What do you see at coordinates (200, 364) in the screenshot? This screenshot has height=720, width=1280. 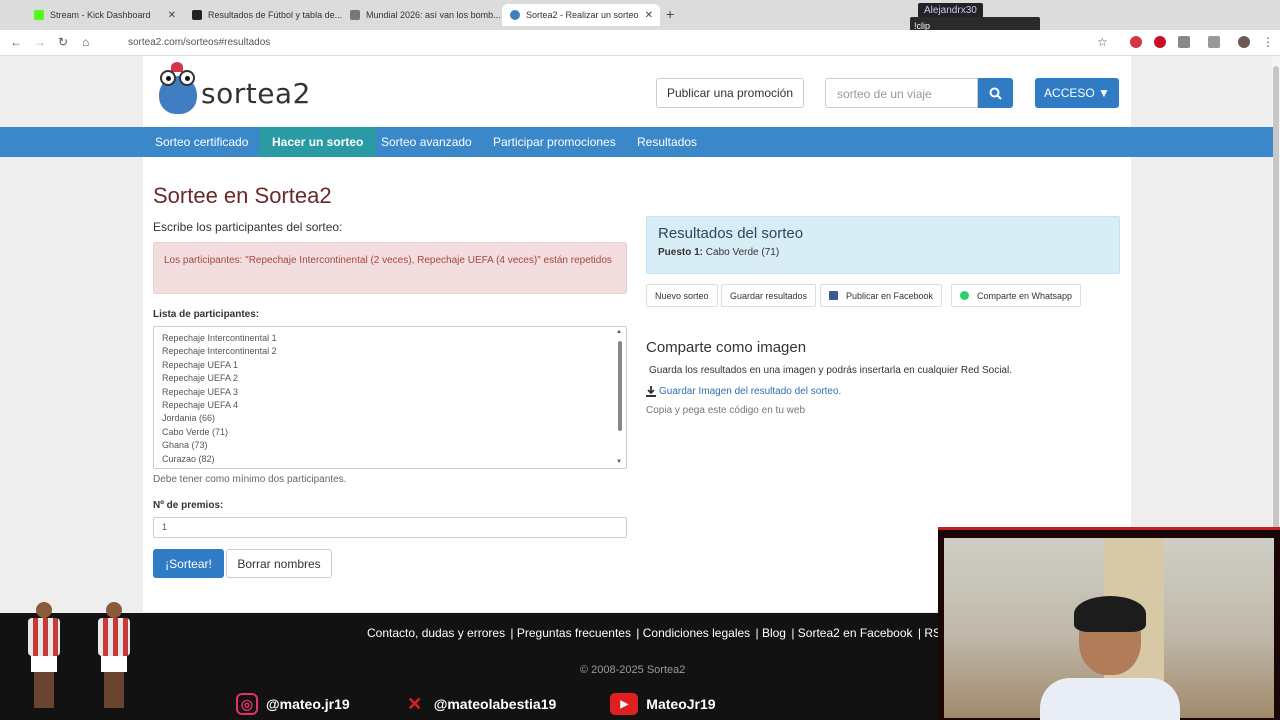 I see `participant-line: Repechaje UEFA 1` at bounding box center [200, 364].